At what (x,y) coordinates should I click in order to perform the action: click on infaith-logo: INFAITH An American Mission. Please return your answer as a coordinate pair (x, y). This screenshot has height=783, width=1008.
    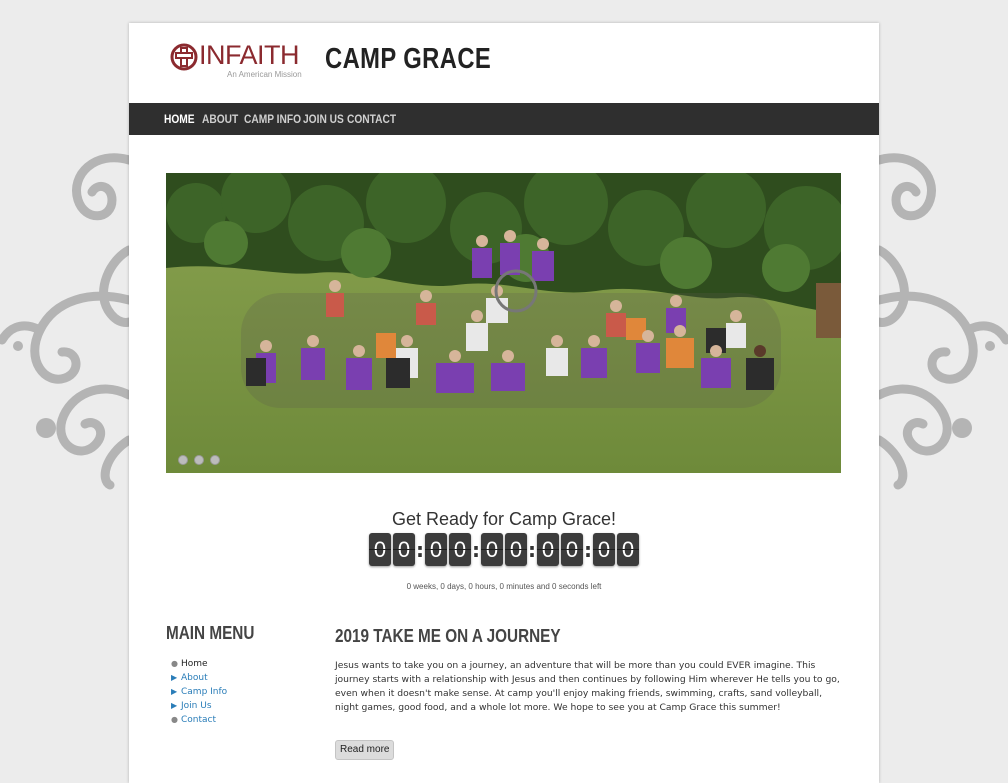
    Looking at the image, I should click on (236, 60).